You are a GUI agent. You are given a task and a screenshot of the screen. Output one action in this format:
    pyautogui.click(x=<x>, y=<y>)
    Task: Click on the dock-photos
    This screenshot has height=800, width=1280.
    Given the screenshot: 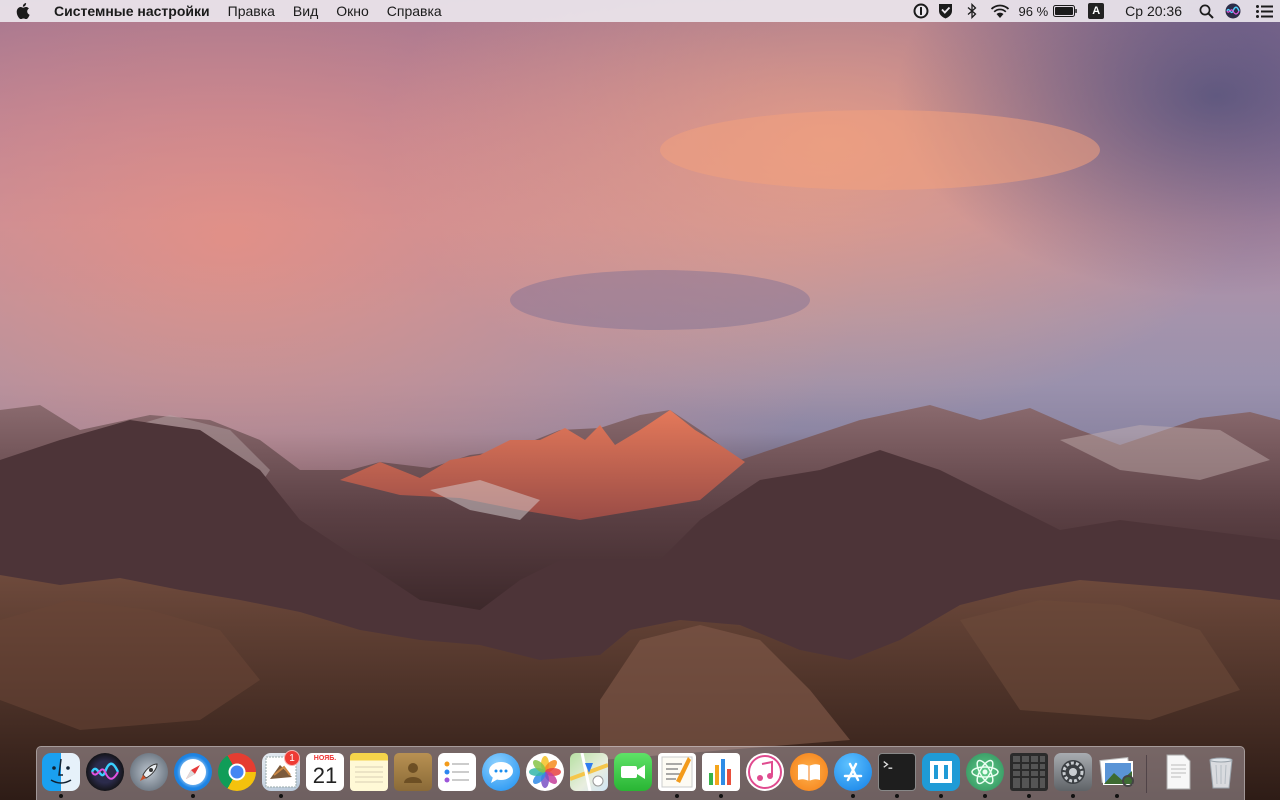 What is the action you would take?
    pyautogui.click(x=545, y=772)
    